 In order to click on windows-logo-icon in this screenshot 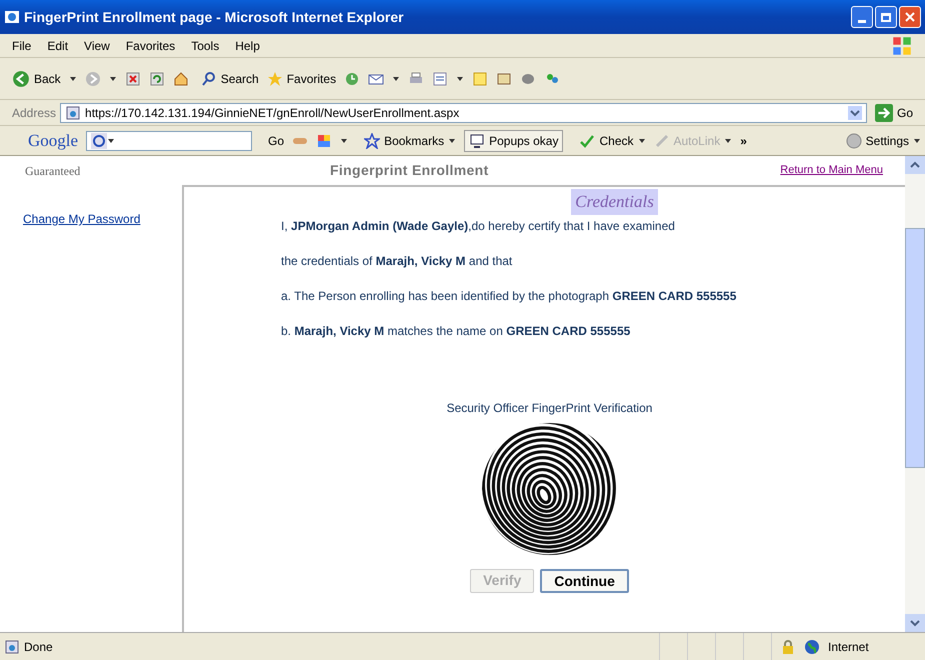, I will do `click(902, 46)`.